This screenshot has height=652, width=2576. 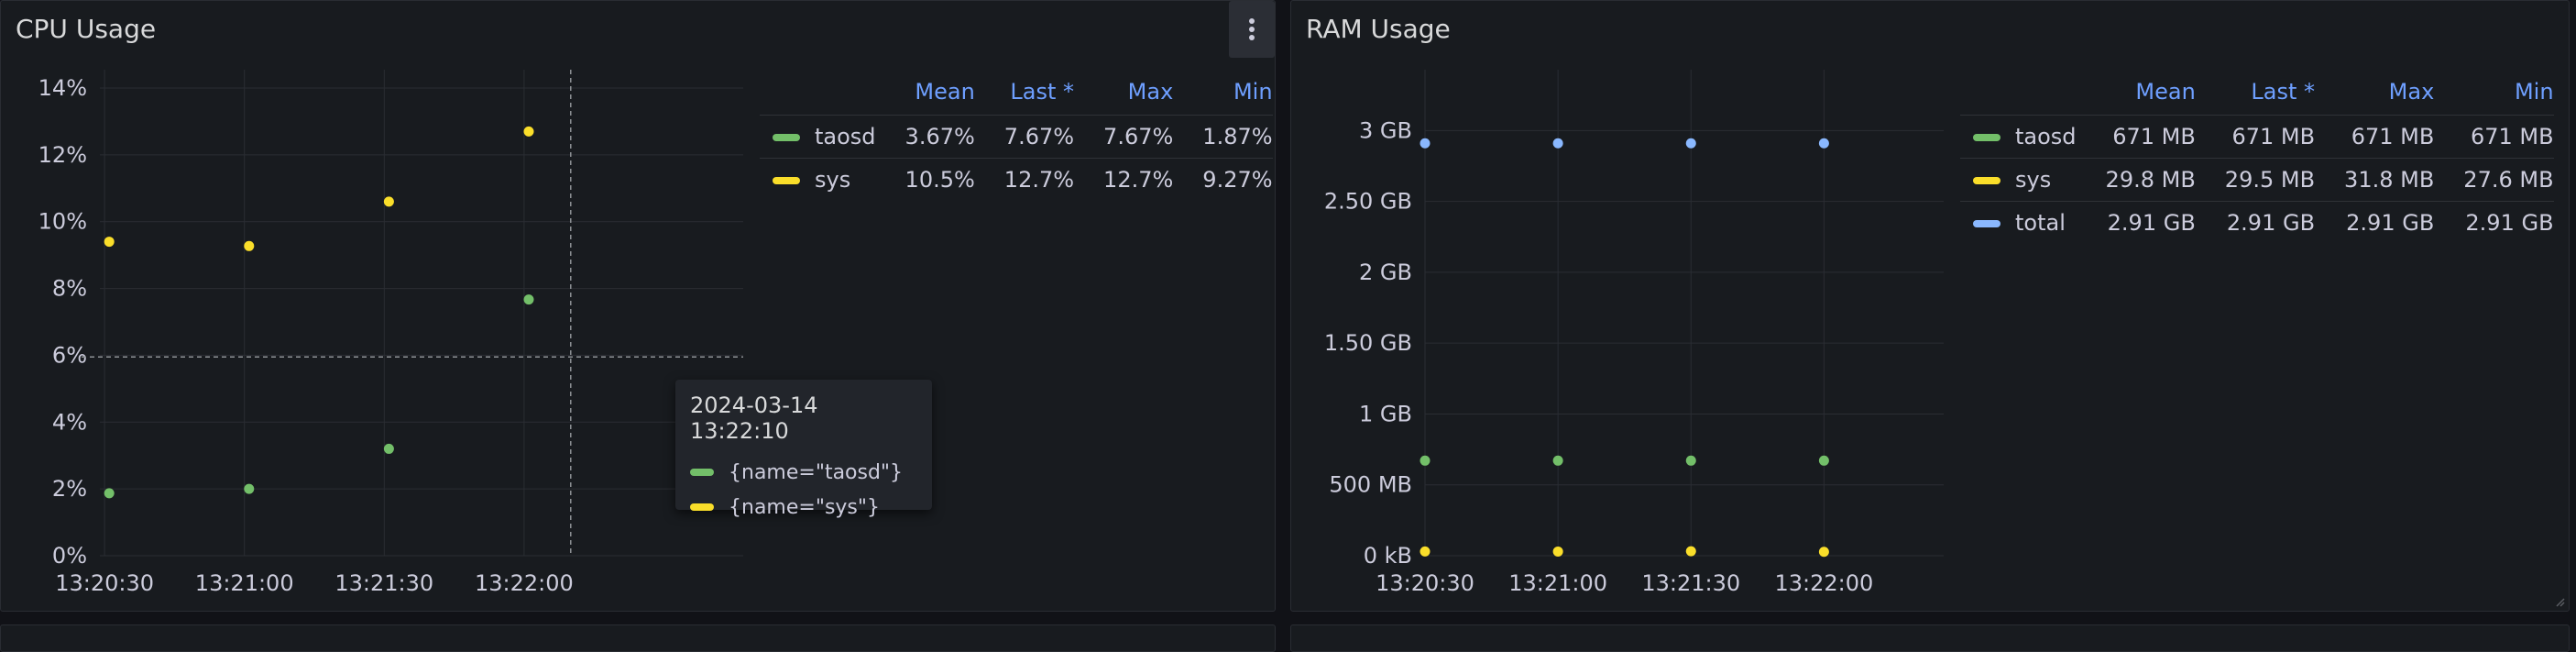 I want to click on legend-row-taosd: taosd 671 MB 671 MB 671 MB 671 MB, so click(x=2257, y=137).